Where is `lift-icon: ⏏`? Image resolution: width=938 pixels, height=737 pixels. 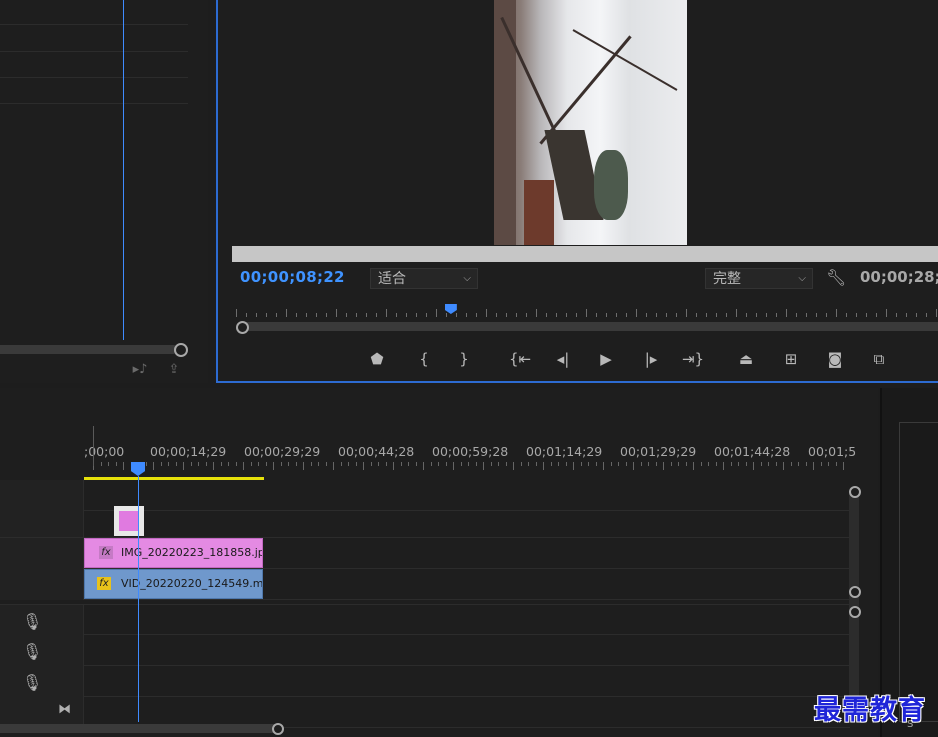
lift-icon: ⏏ is located at coordinates (746, 359).